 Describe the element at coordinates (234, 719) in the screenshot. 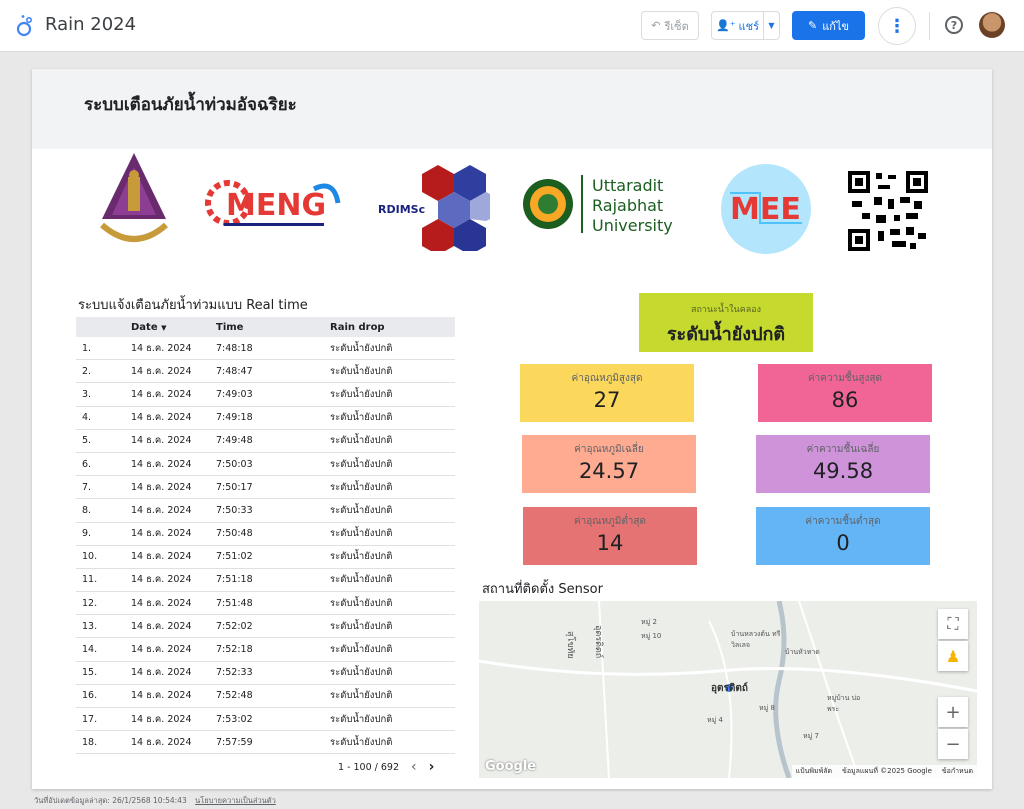

I see `cell-time: 7:53:02` at that location.